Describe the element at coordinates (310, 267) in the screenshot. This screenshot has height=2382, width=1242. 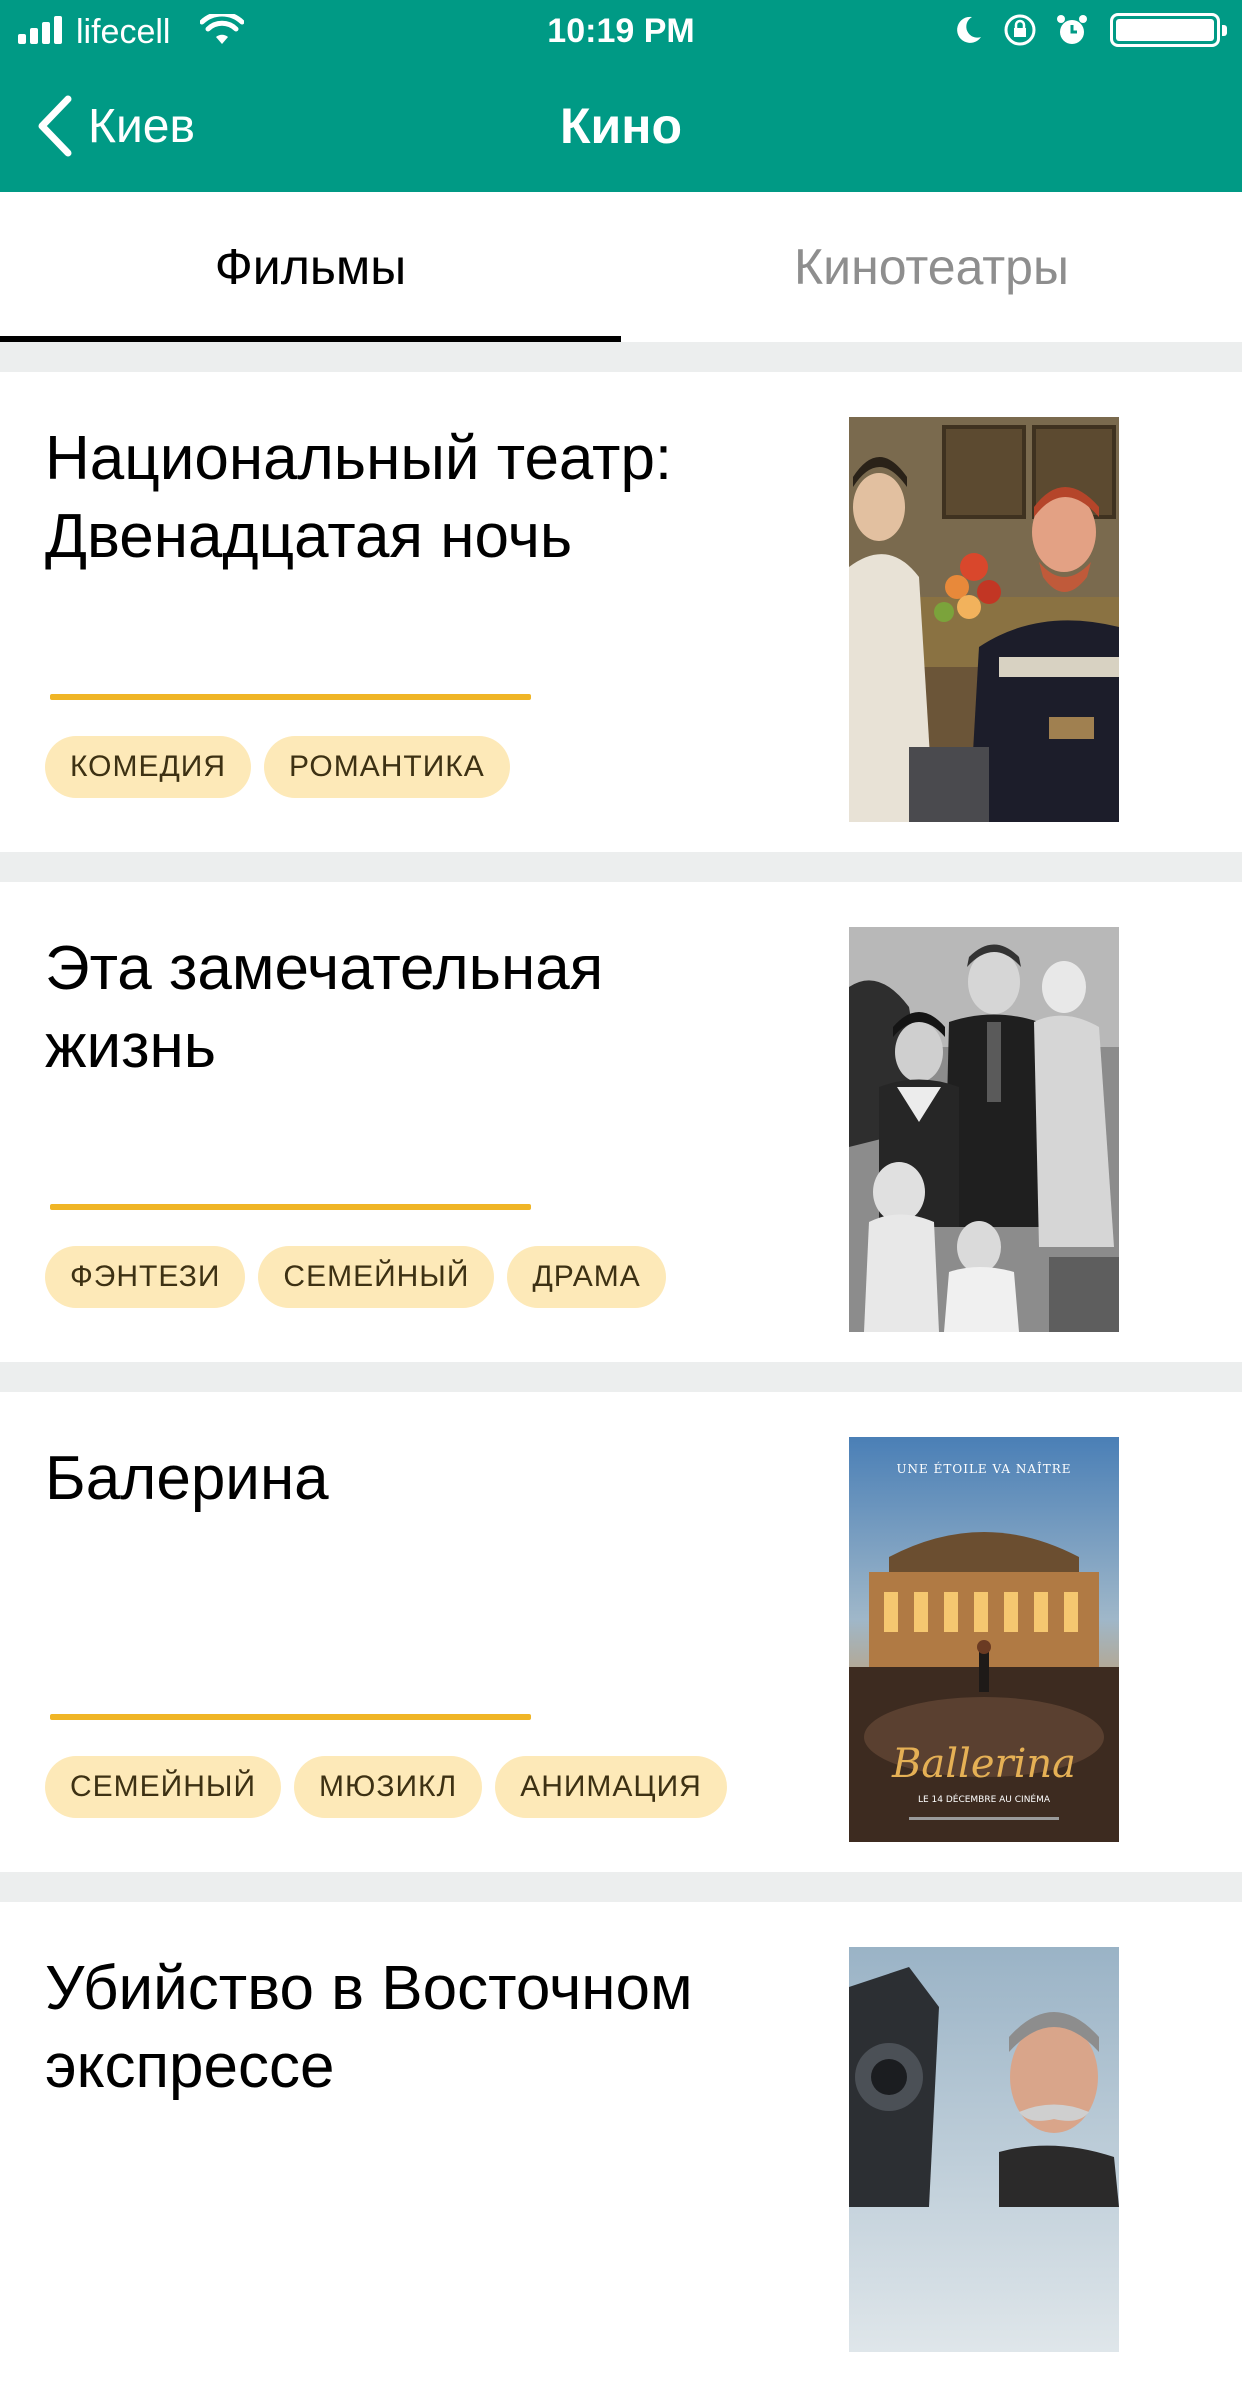
I see `tab-films: Фильмы` at that location.